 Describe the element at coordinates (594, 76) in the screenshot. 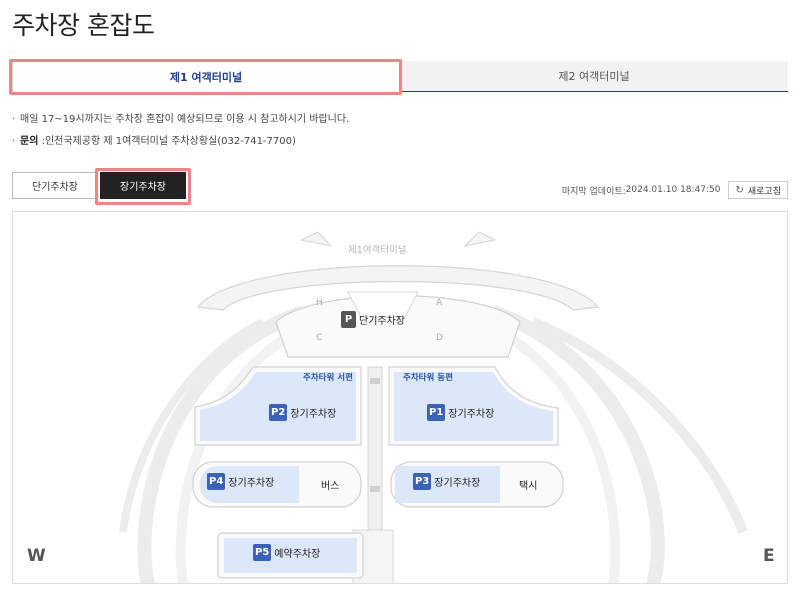

I see `tab-terminal-2: 제2 여객터미널` at that location.